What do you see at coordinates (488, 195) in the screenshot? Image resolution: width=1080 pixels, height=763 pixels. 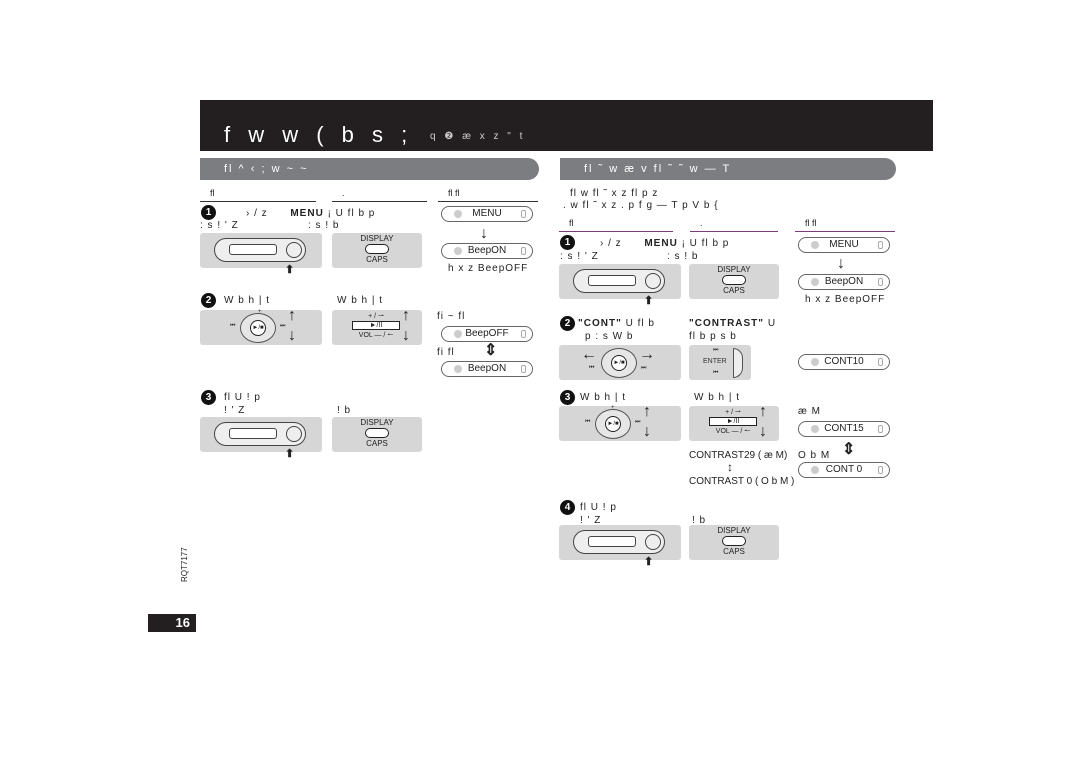 I see `column-head-display: fl fl` at bounding box center [488, 195].